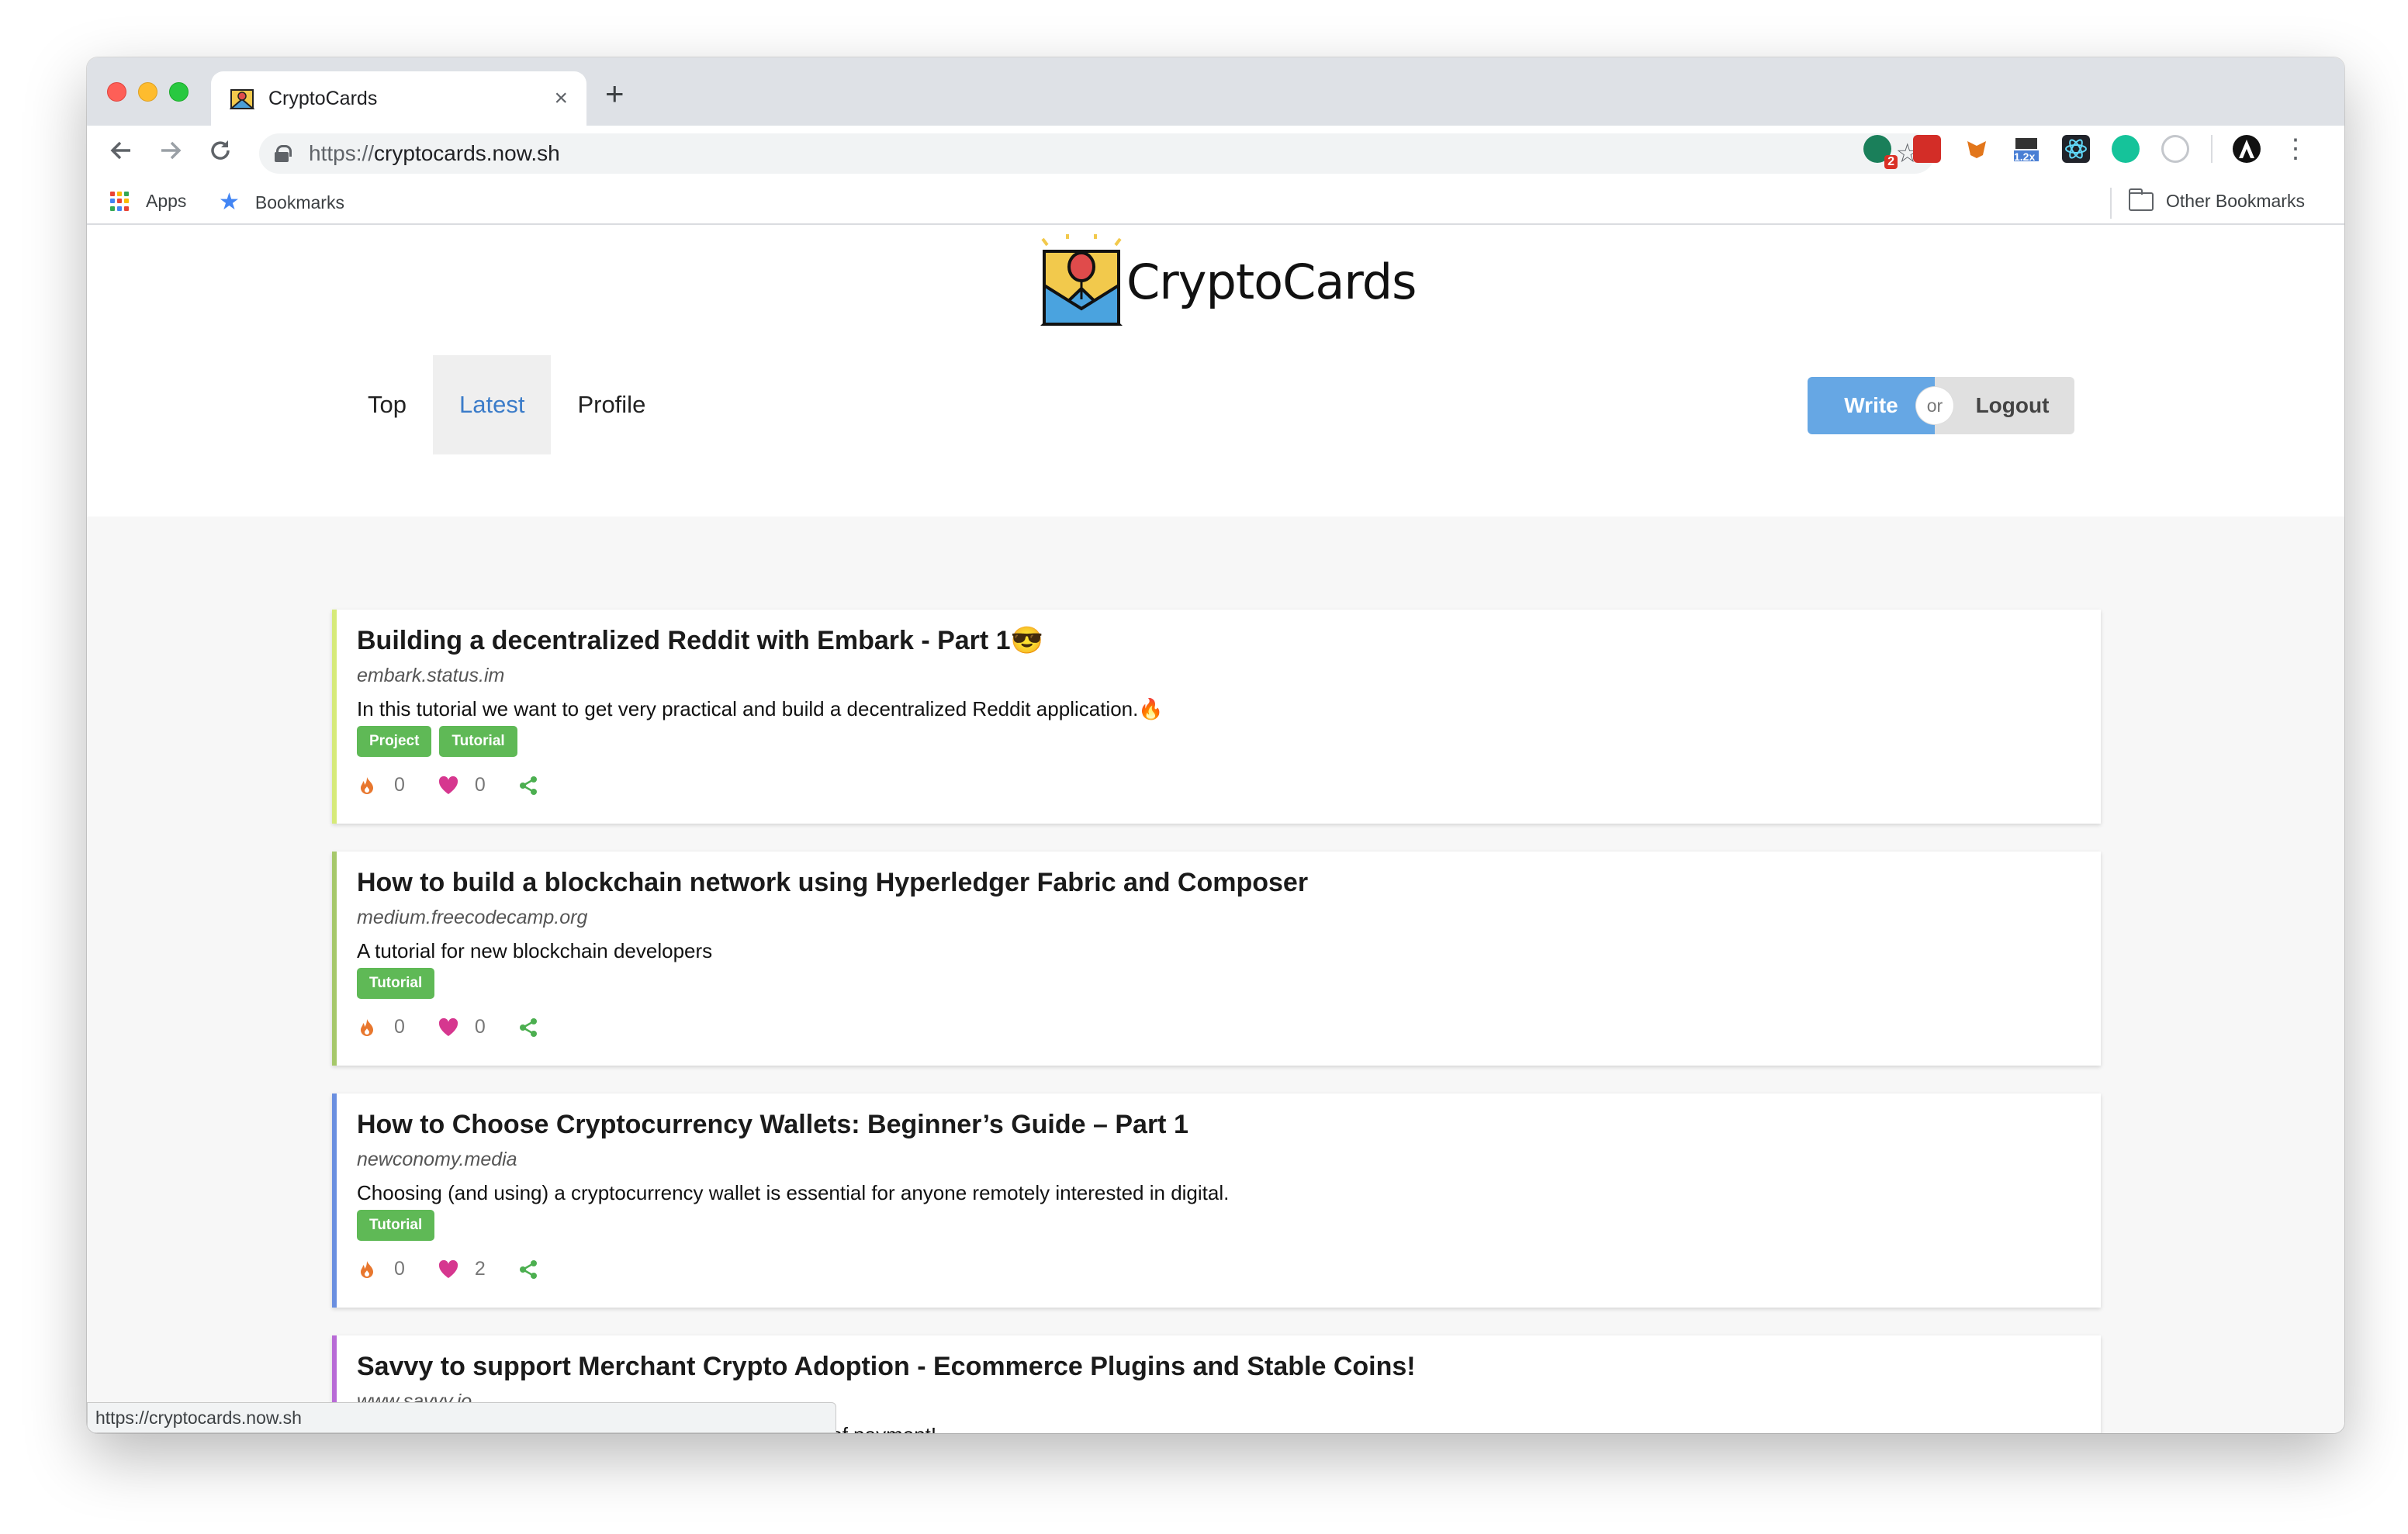 The height and width of the screenshot is (1534, 2408). Describe the element at coordinates (2296, 149) in the screenshot. I see `browser-menu-icon: ⋮` at that location.